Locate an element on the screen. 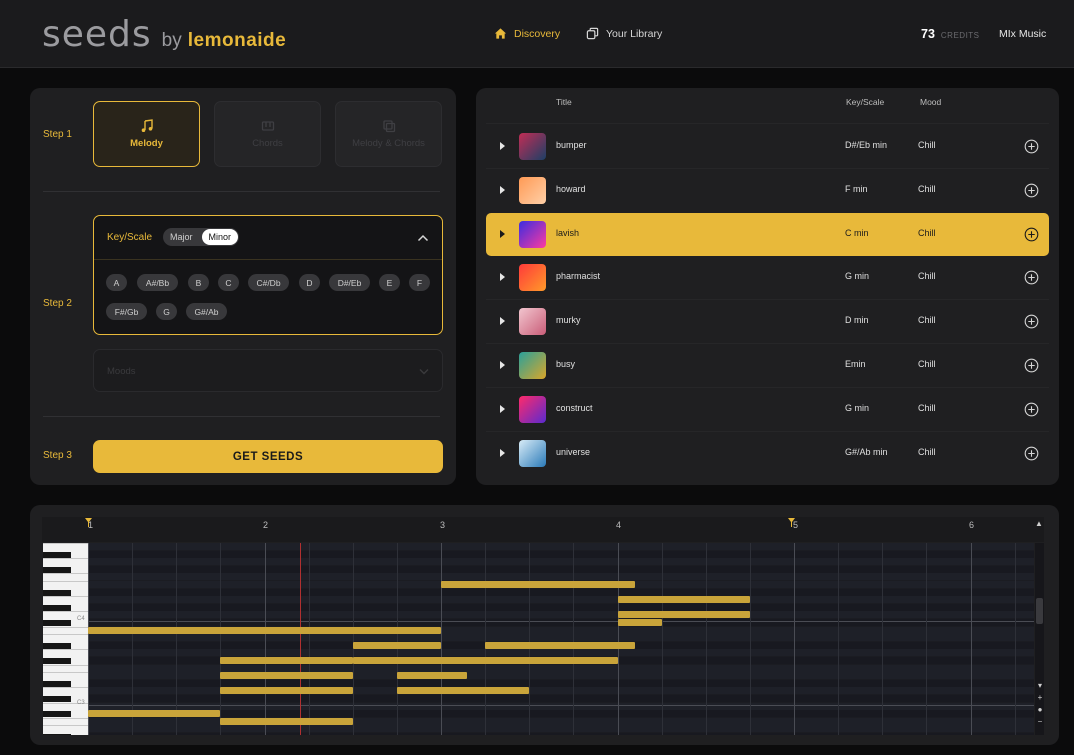  timeline-ruler: 1 2 3 4 5 6 ▲ is located at coordinates (543, 529).